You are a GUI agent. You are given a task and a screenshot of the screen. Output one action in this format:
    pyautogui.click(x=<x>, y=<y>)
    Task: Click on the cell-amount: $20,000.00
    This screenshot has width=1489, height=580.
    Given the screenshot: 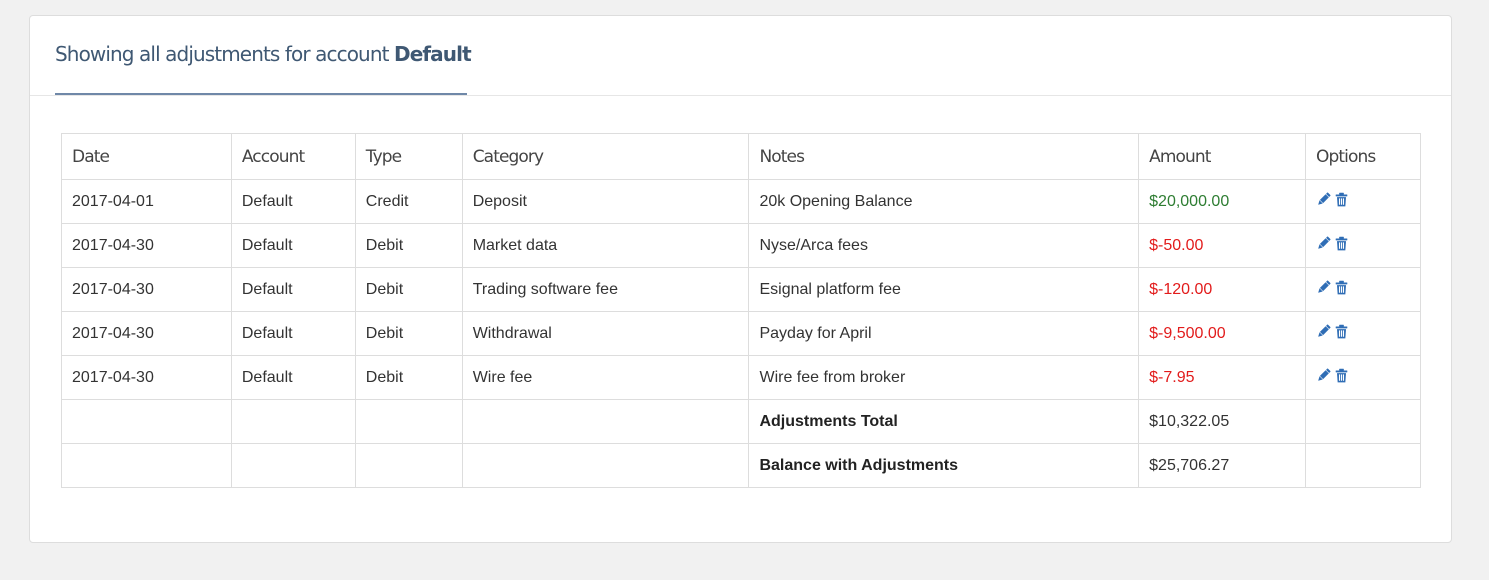 What is the action you would take?
    pyautogui.click(x=1222, y=201)
    